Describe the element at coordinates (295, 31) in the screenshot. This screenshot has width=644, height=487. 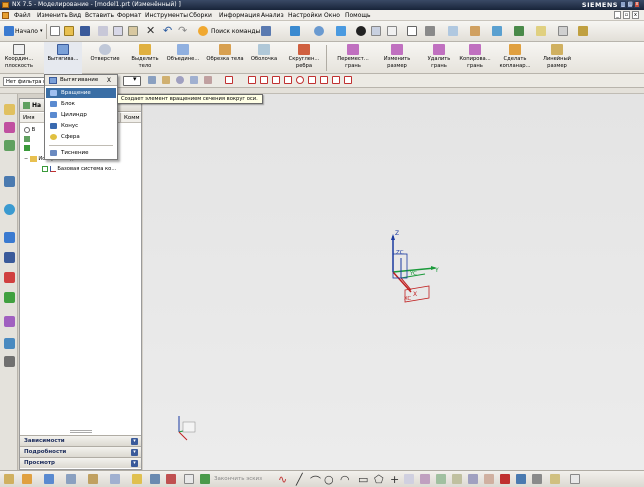
I see `fit-view-icon` at that location.